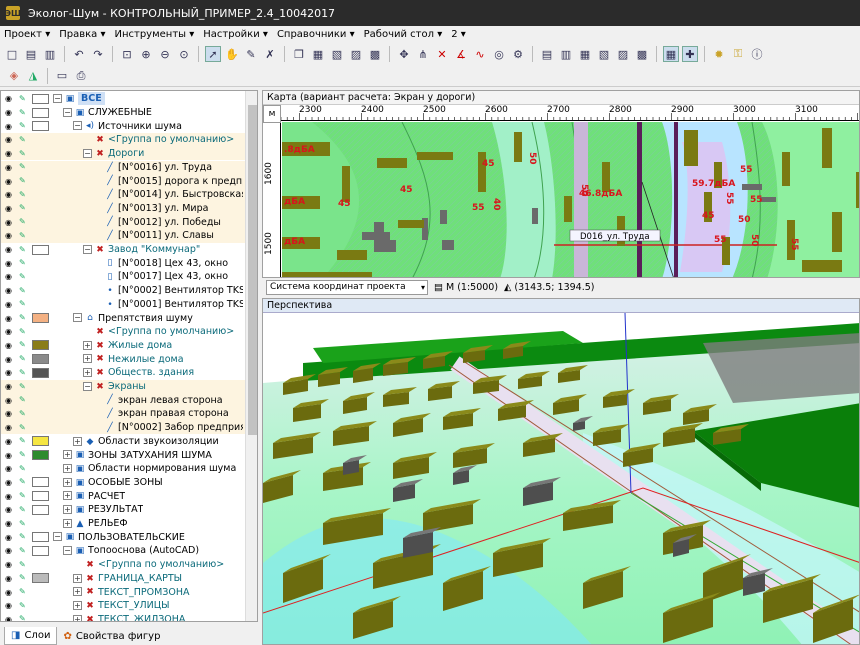  Describe the element at coordinates (111, 636) in the screenshot. I see `tab-shape-properties: ✿ Свойства фигур` at that location.